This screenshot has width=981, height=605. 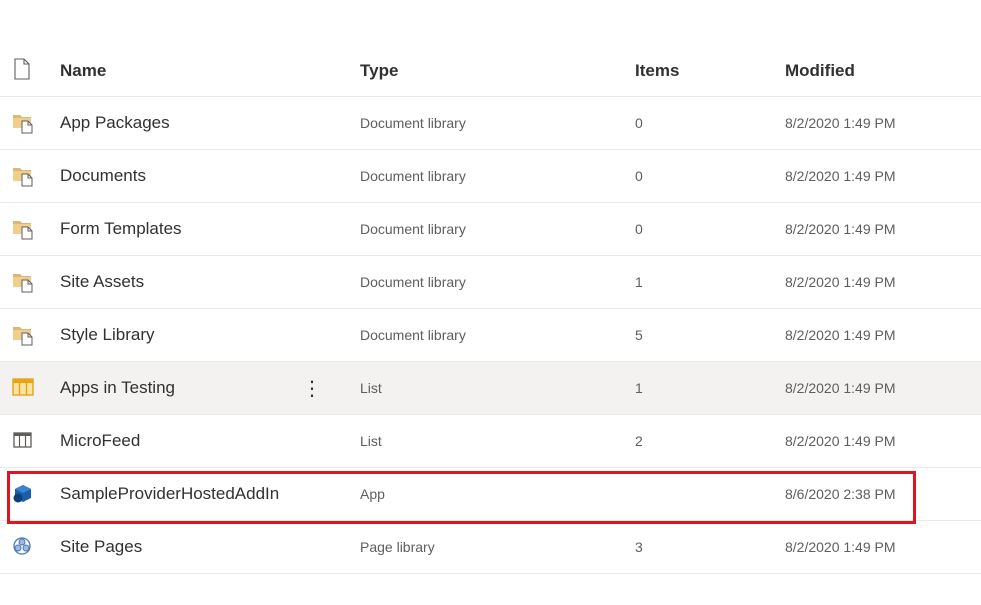 What do you see at coordinates (490, 69) in the screenshot?
I see `column-header-row: Name Type Items Modified` at bounding box center [490, 69].